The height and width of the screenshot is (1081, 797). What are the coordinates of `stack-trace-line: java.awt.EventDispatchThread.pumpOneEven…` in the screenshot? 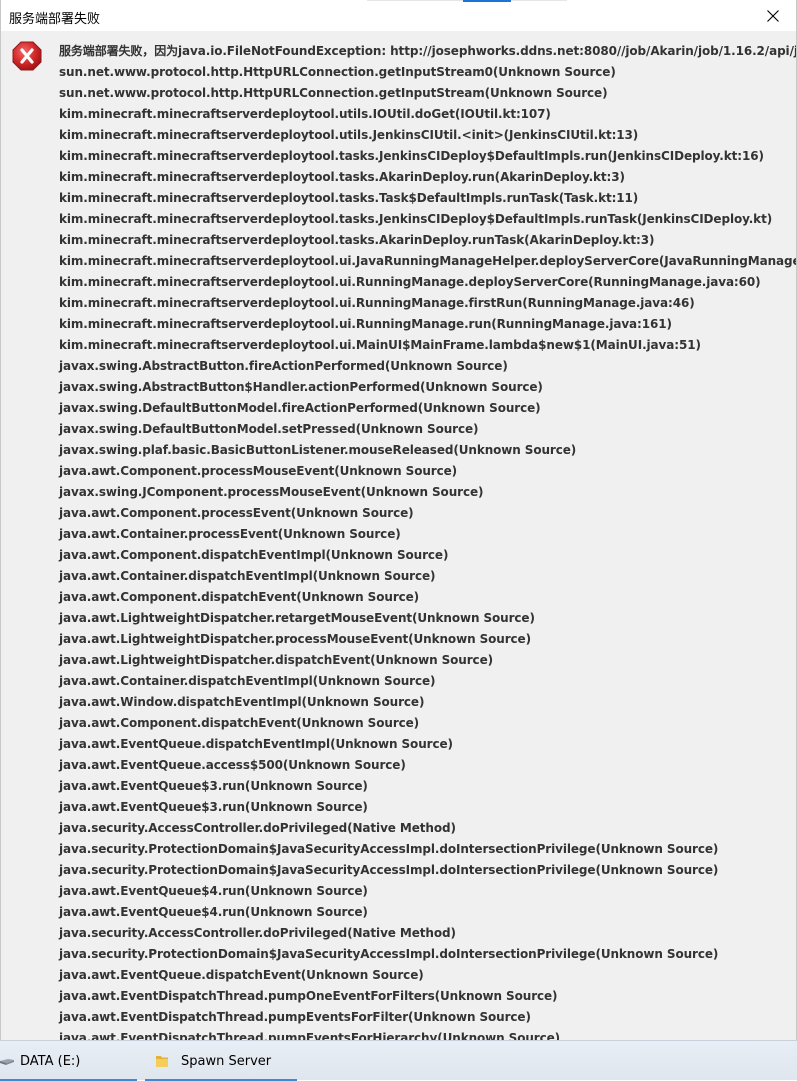 It's located at (308, 996).